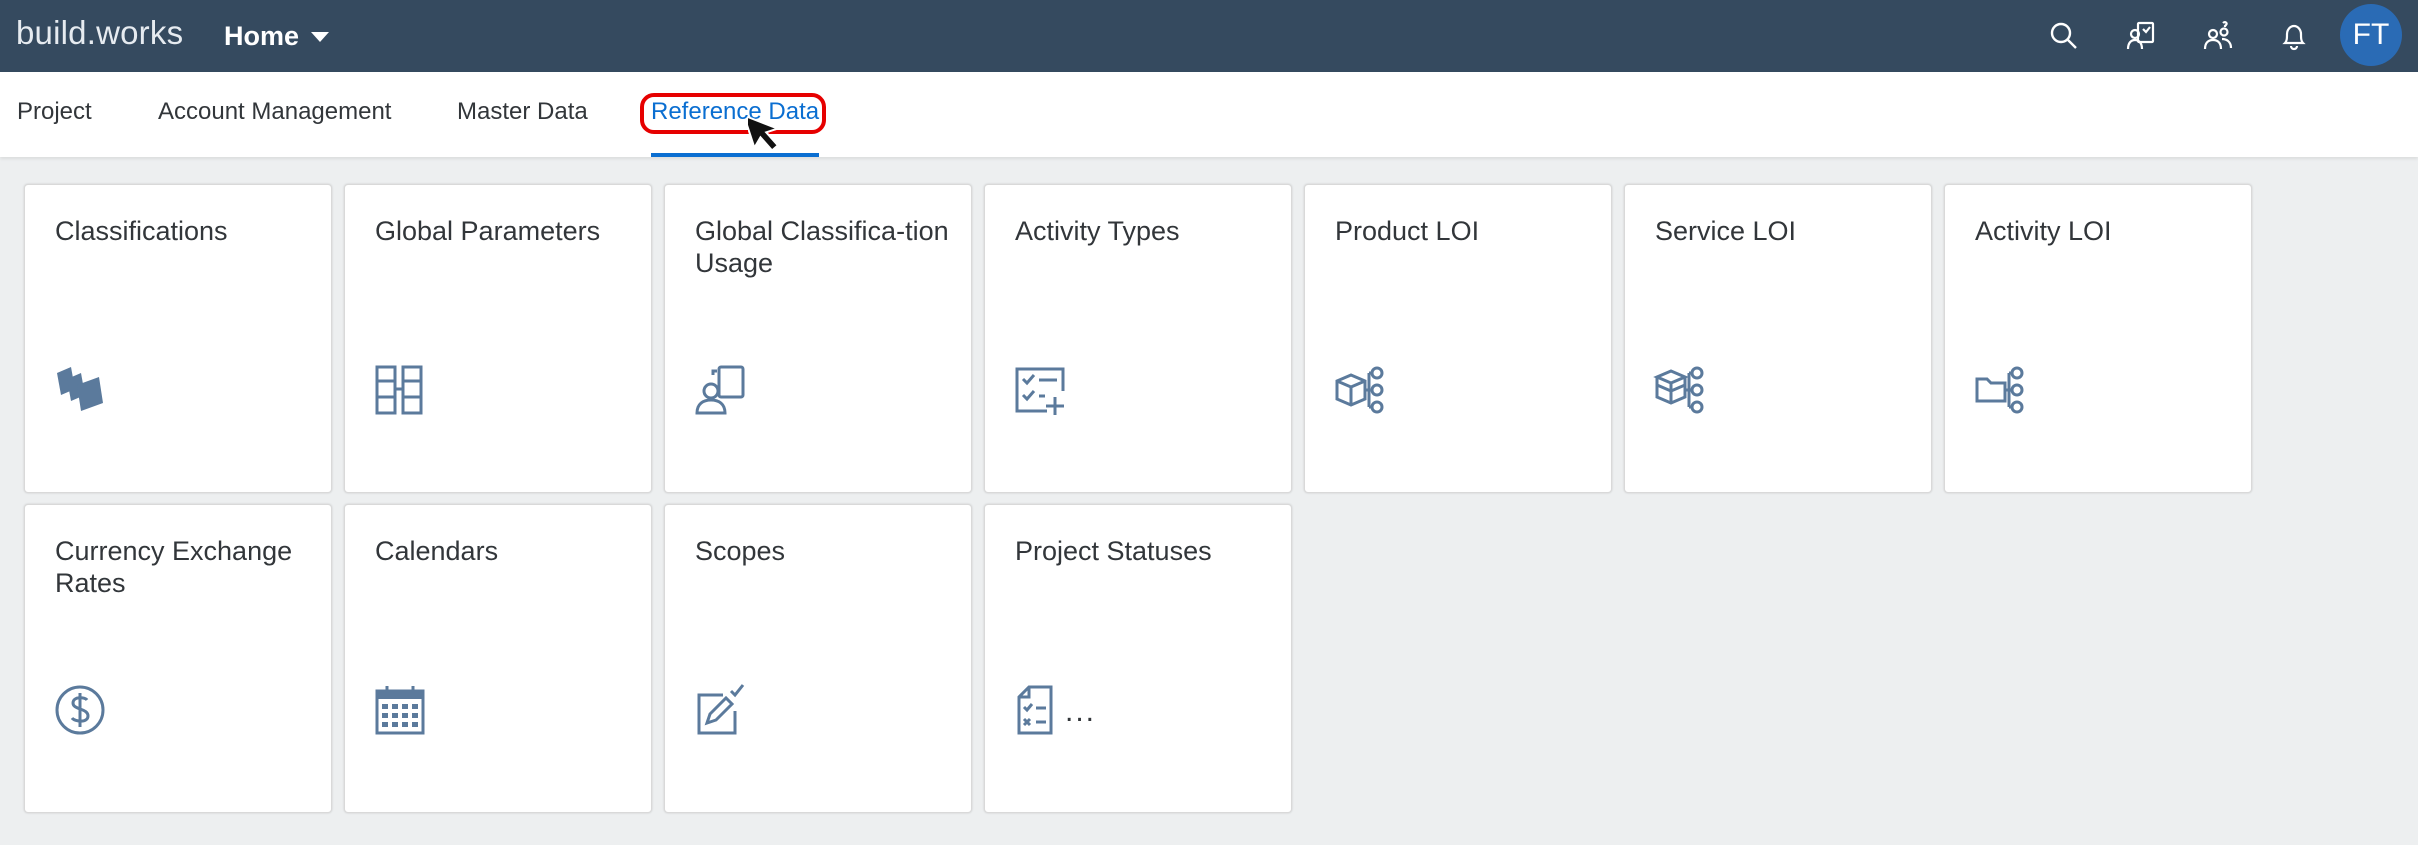  I want to click on dollar-circle-icon, so click(80, 710).